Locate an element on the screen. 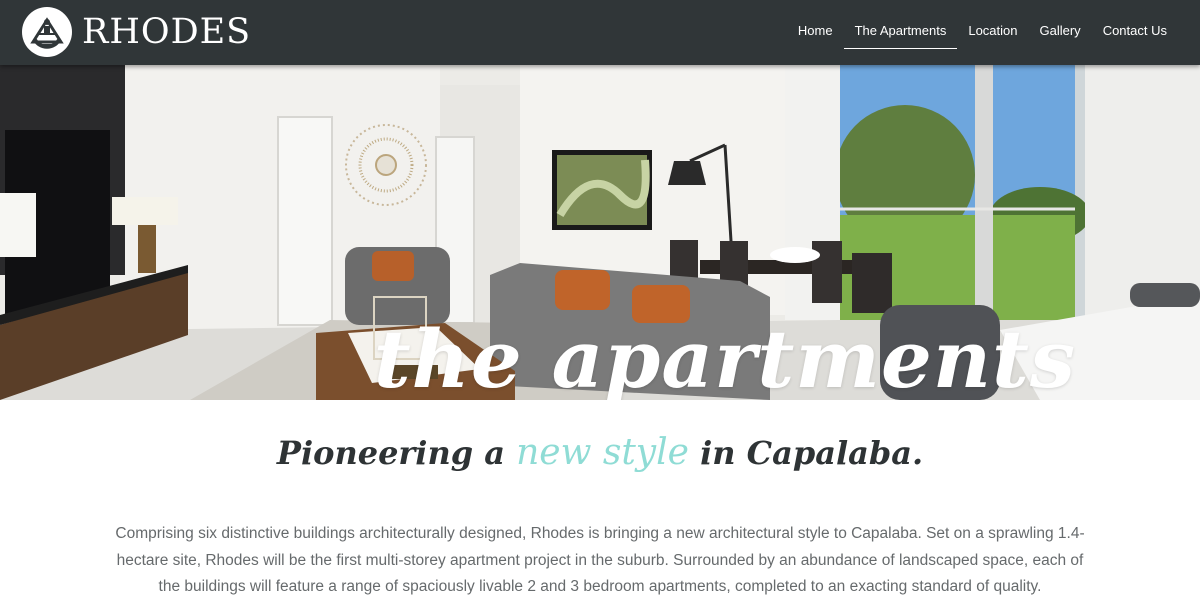  headline-text-after: in Capalaba. is located at coordinates (812, 453).